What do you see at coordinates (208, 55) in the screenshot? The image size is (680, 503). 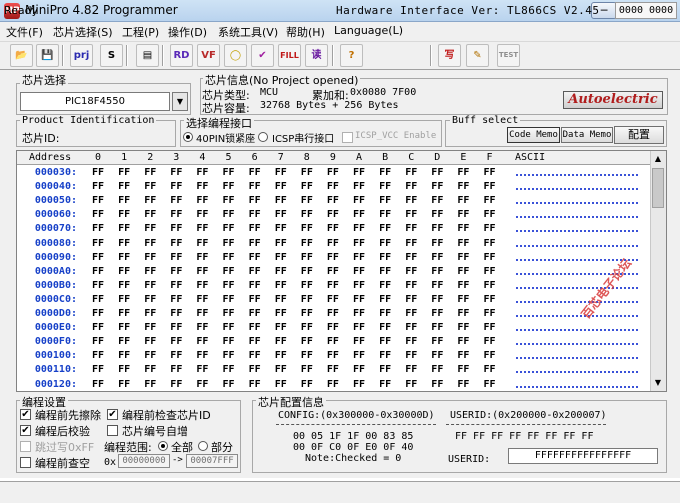 I see `verify-icon: VF` at bounding box center [208, 55].